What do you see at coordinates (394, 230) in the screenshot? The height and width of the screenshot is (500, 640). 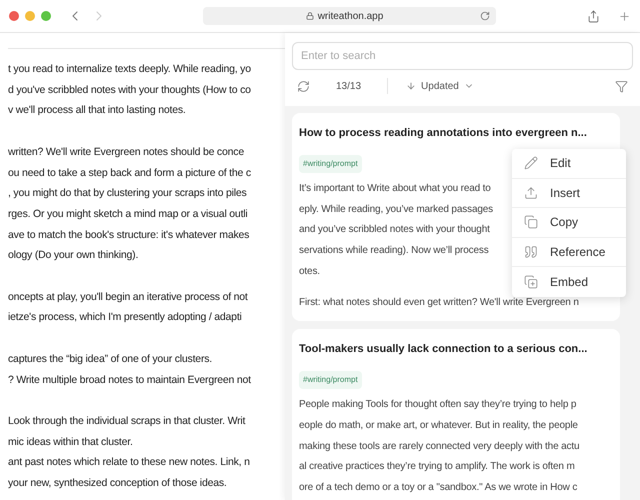 I see `note-text-line: and you’ve scribbled notes with your thought` at bounding box center [394, 230].